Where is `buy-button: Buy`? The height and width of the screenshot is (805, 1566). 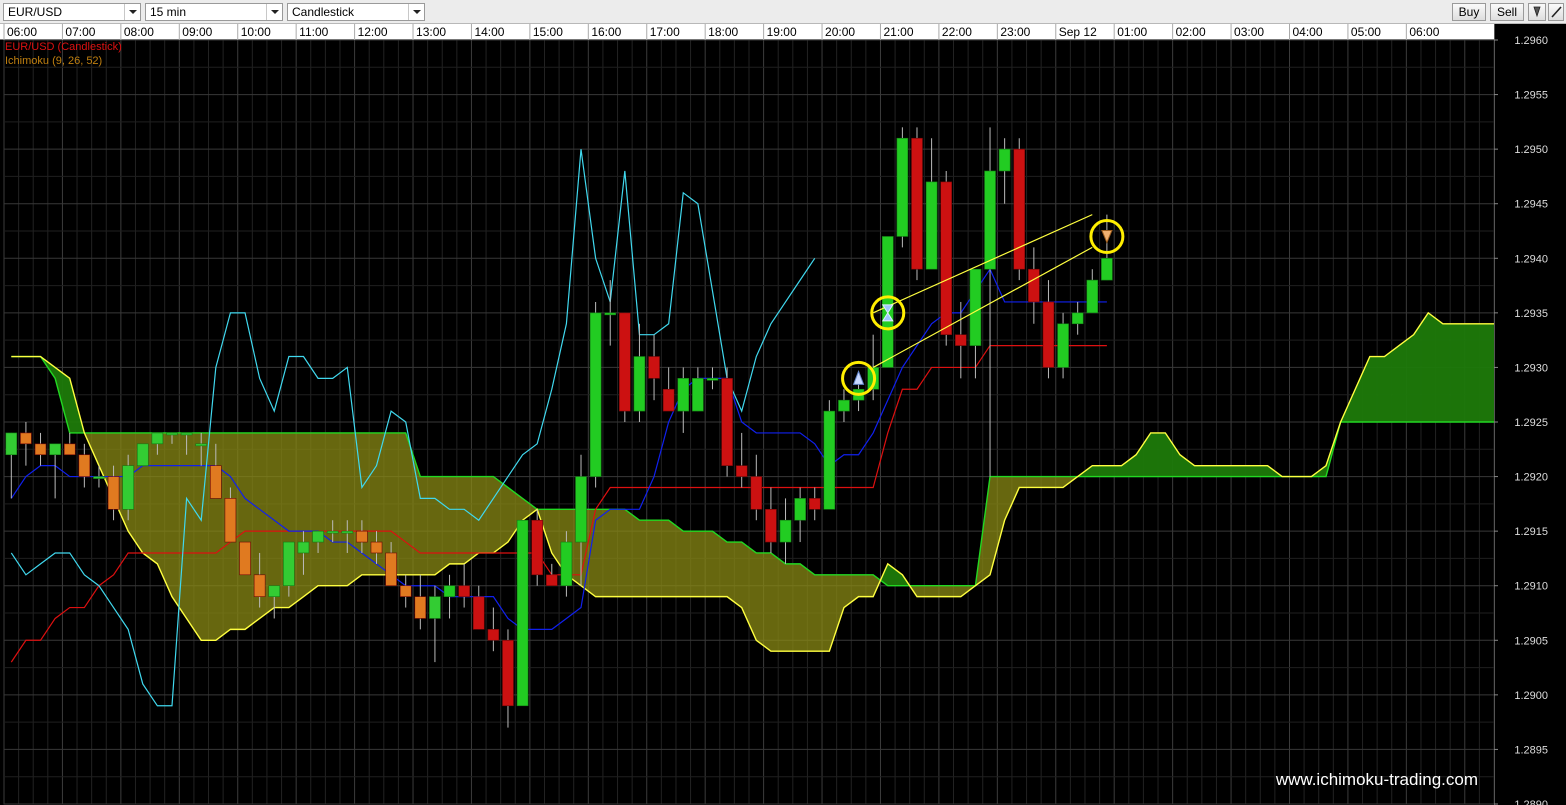
buy-button: Buy is located at coordinates (1469, 12).